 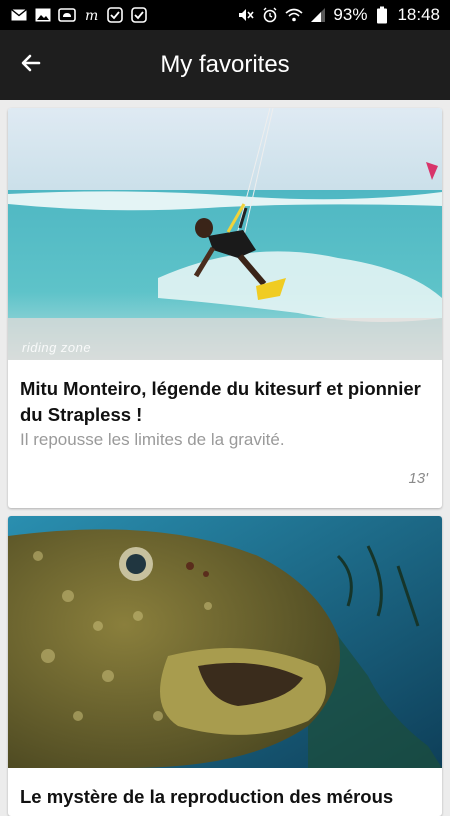 What do you see at coordinates (57, 347) in the screenshot?
I see `image-watermark: riding zone` at bounding box center [57, 347].